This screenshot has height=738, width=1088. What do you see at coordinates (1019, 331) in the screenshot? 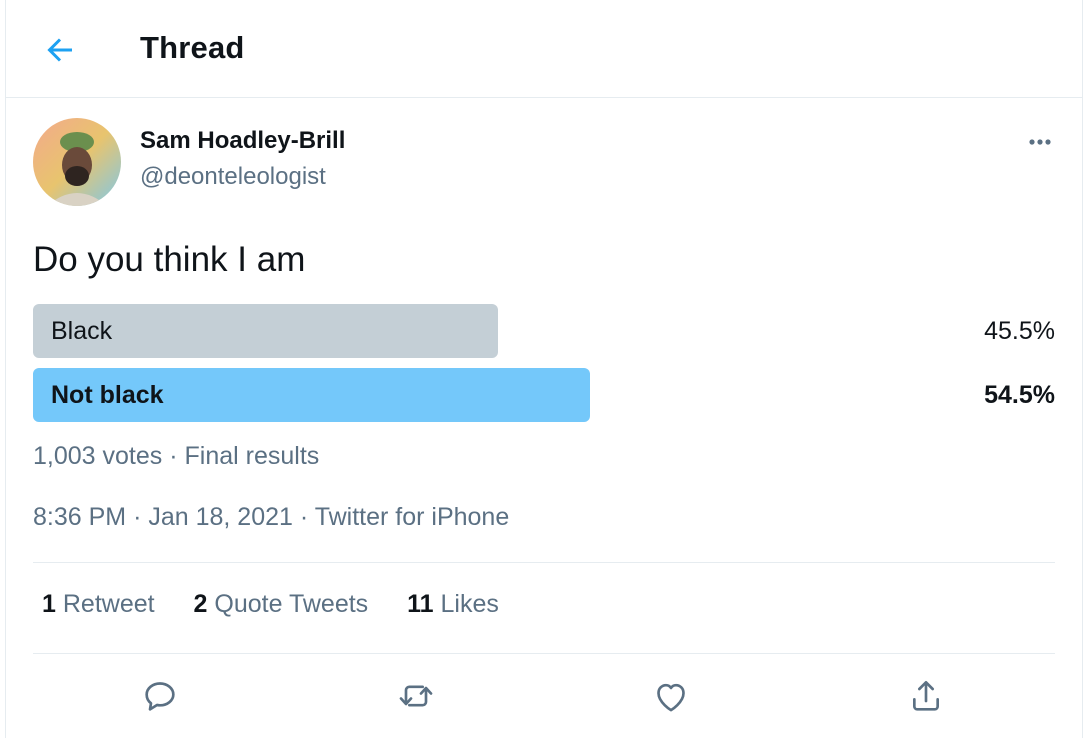
I see `poll-option-percent: 45.5%` at bounding box center [1019, 331].